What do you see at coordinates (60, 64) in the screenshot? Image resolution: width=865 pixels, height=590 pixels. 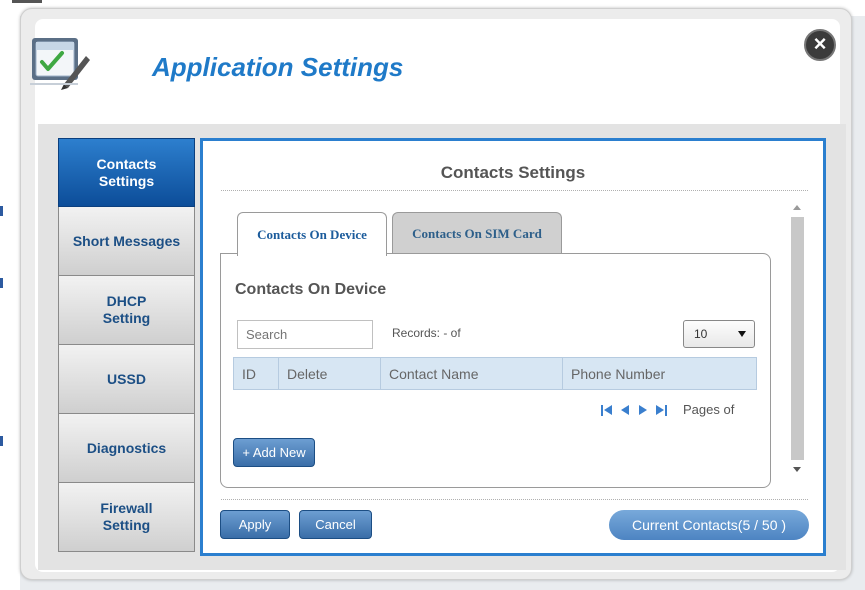 I see `checklist-pen-icon` at bounding box center [60, 64].